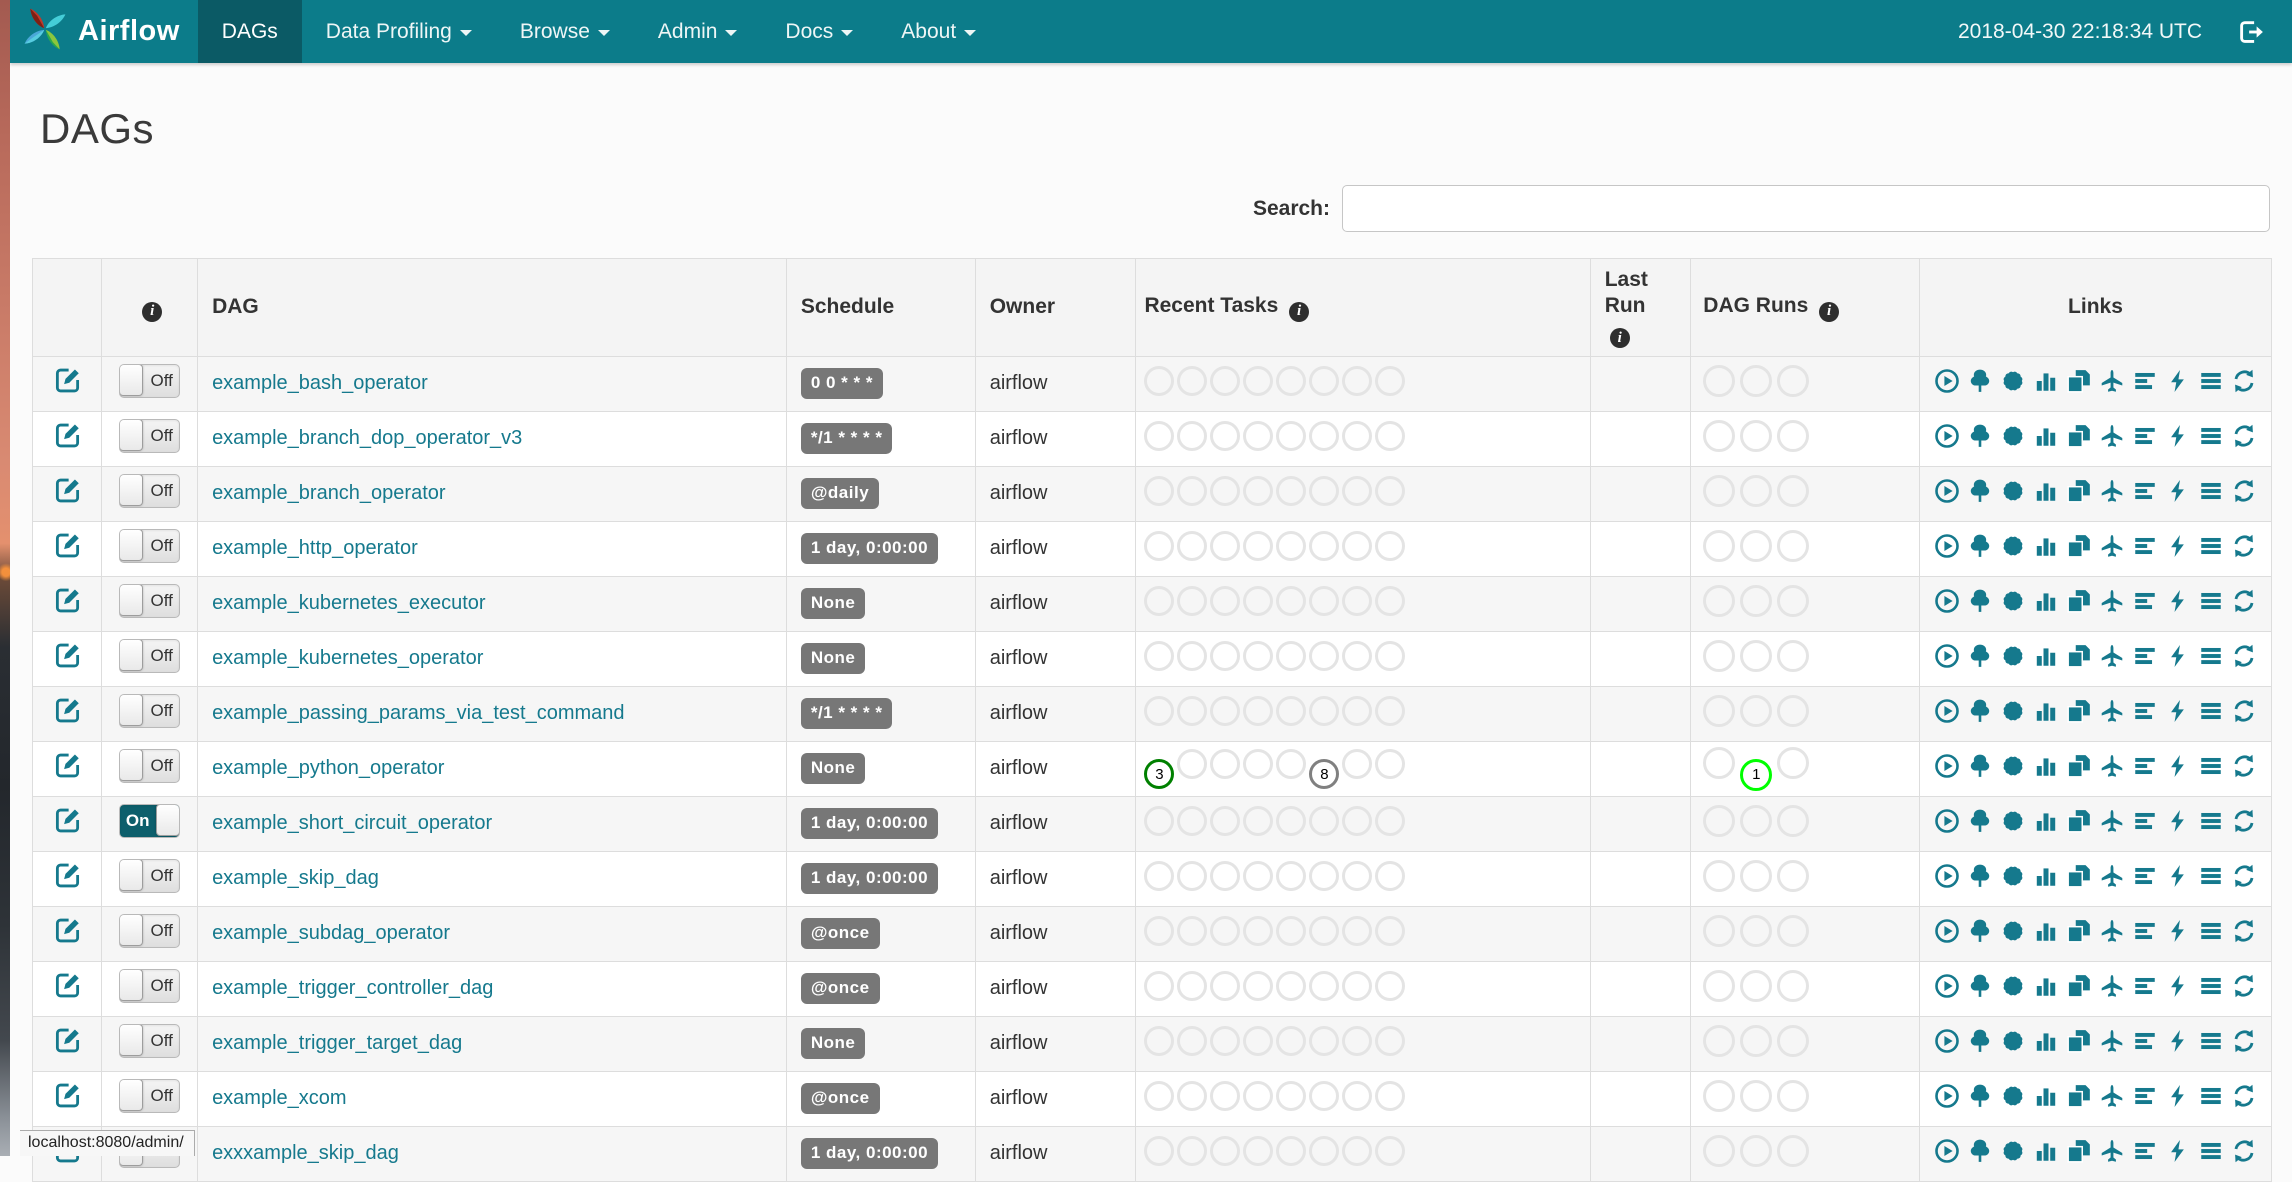  Describe the element at coordinates (833, 1044) in the screenshot. I see `schedule-badge: None` at that location.